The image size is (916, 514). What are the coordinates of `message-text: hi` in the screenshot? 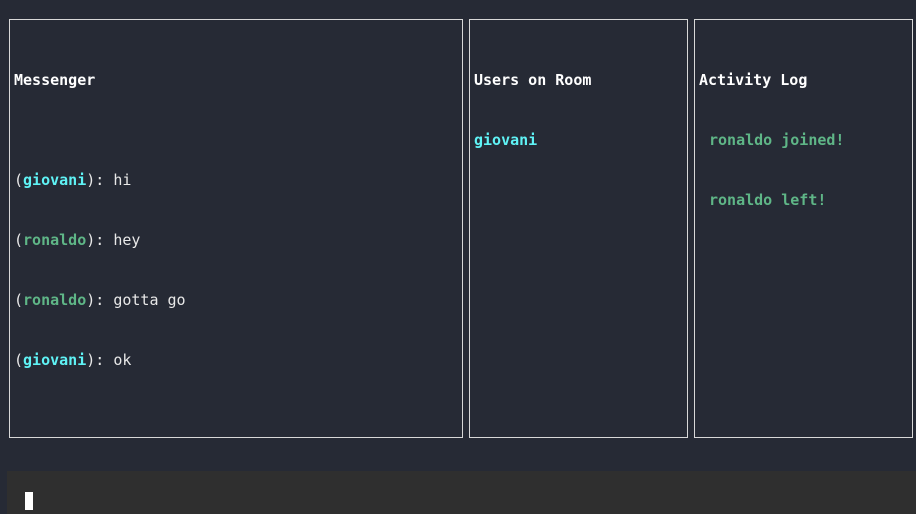 It's located at (122, 180).